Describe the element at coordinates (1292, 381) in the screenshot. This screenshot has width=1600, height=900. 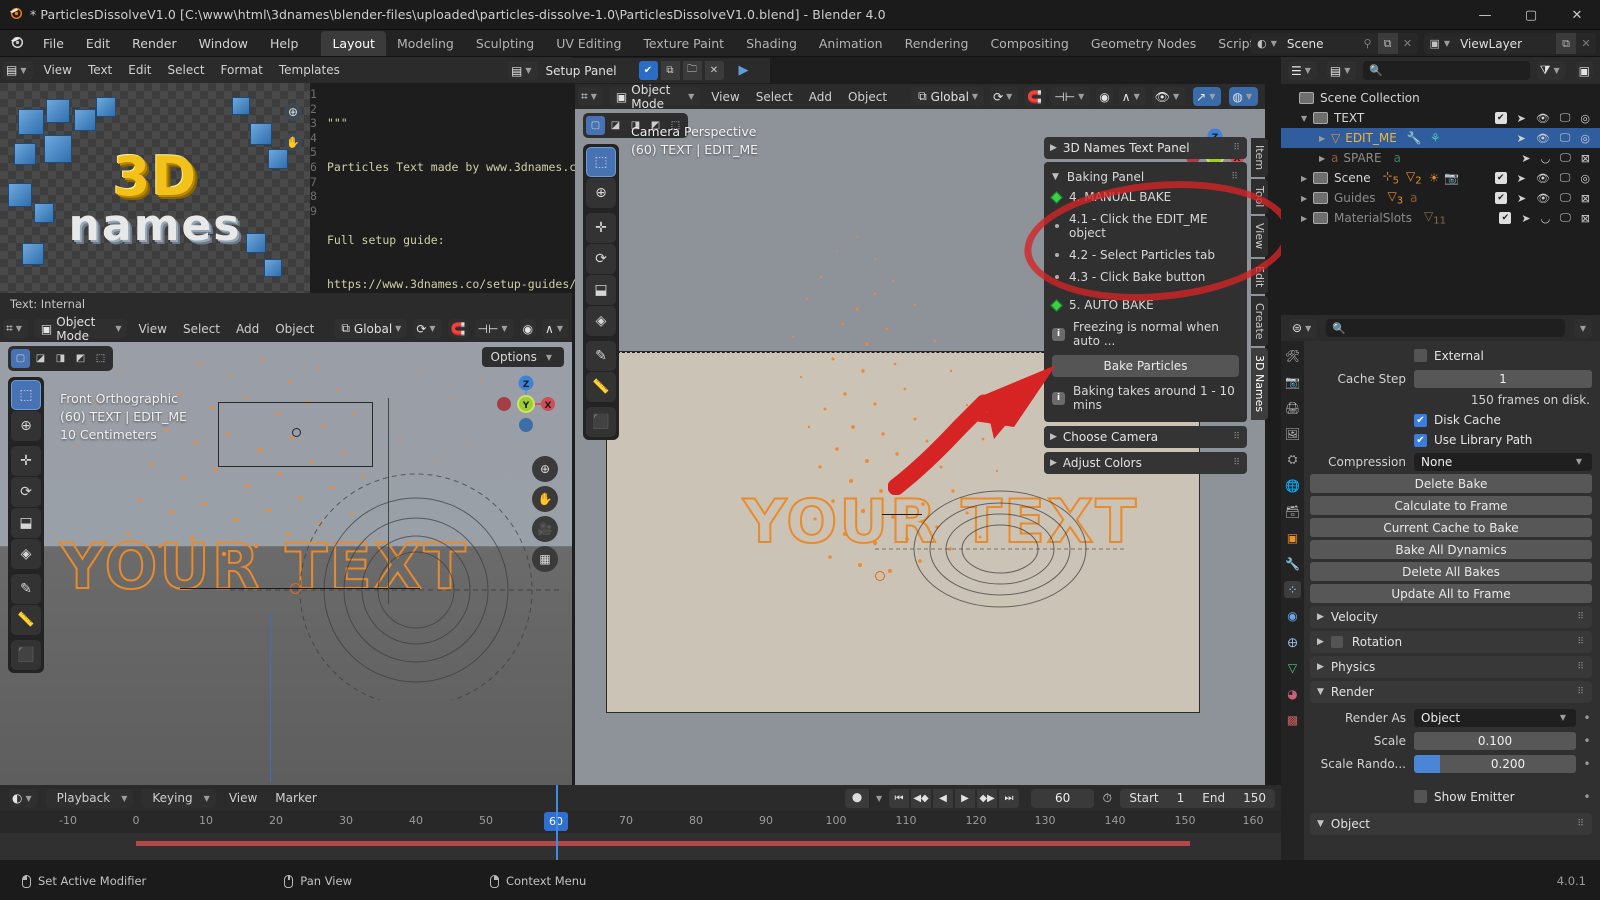
I see `properties-tab-render: 📷` at that location.